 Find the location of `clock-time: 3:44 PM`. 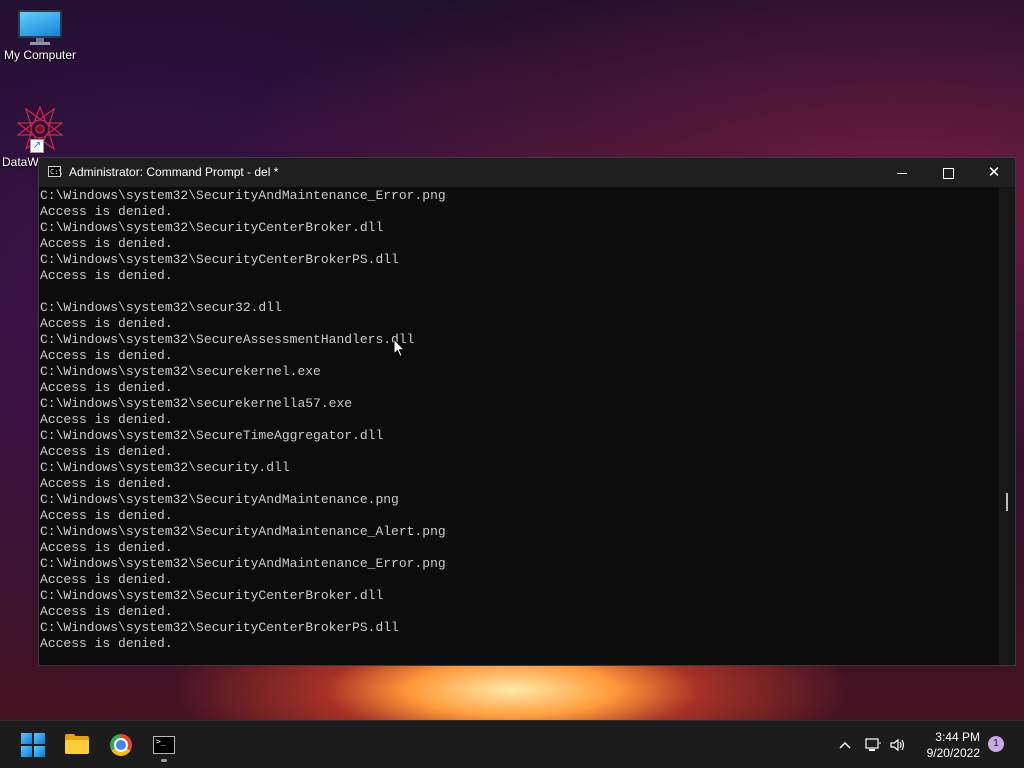

clock-time: 3:44 PM is located at coordinates (957, 737).